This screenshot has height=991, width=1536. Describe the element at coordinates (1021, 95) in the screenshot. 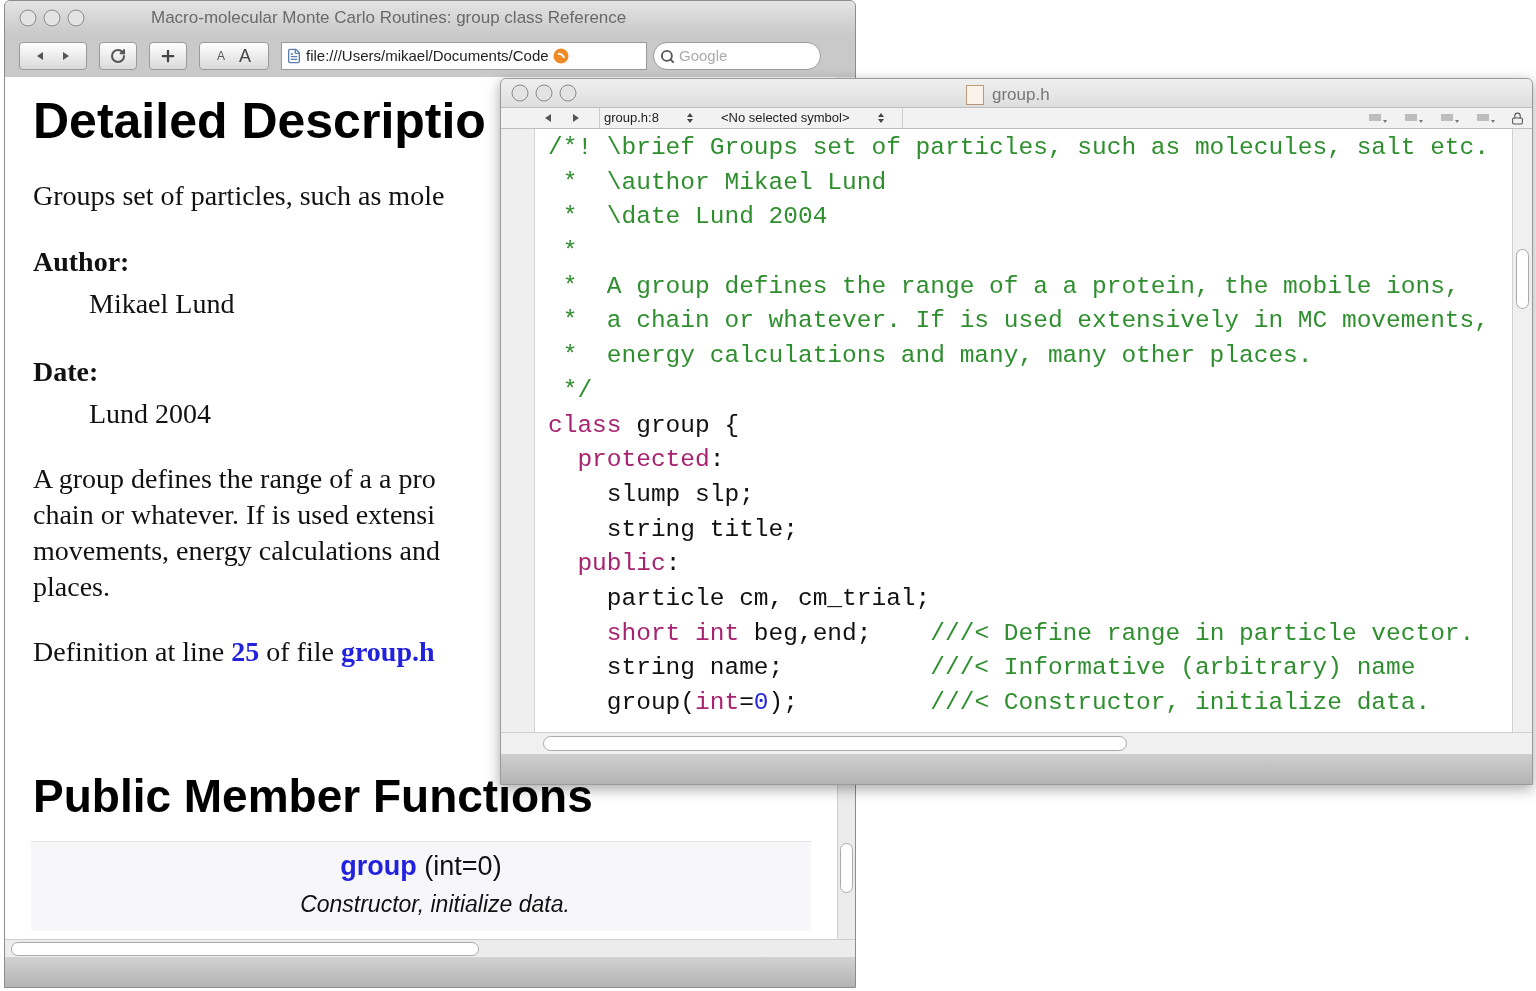

I see `window-title: group.h` at that location.